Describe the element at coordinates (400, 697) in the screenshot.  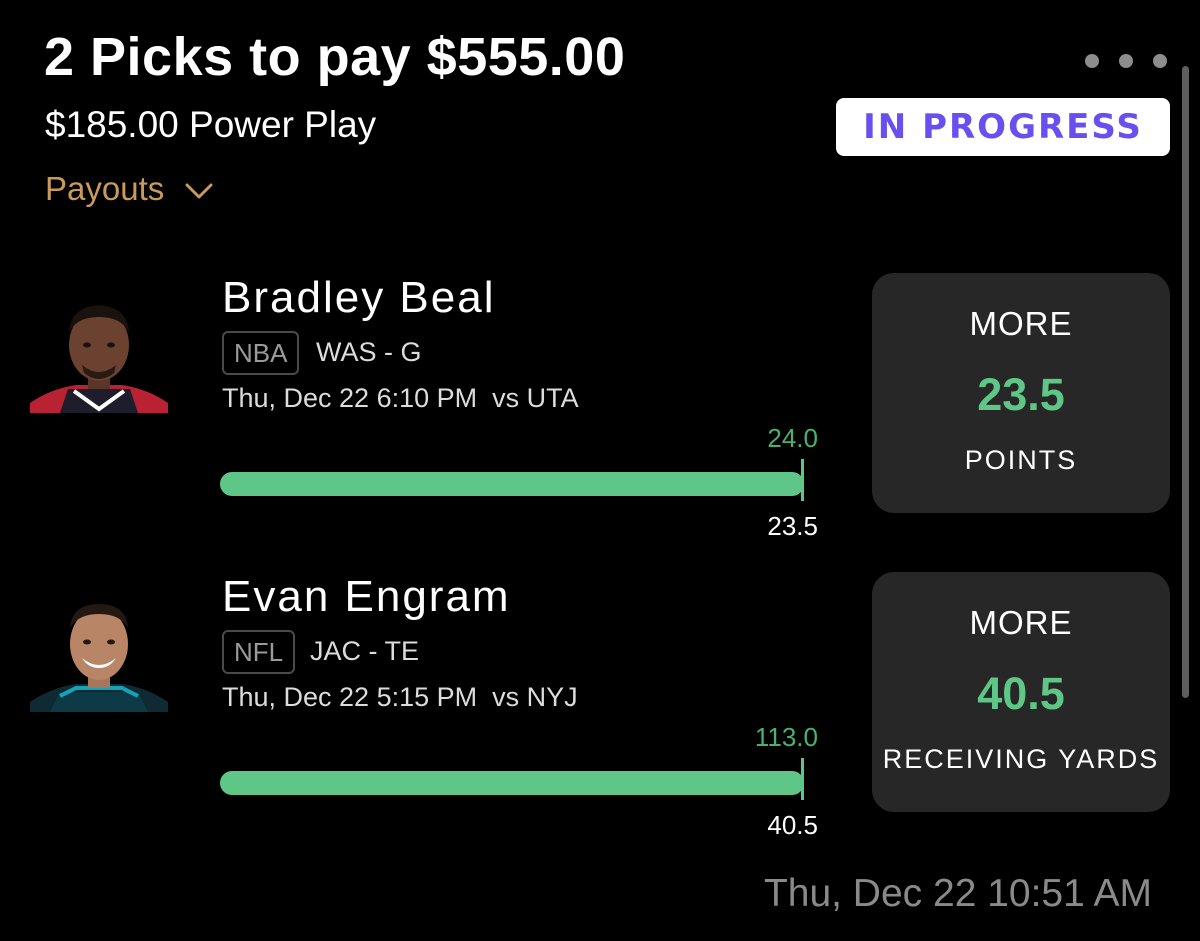
I see `game-time: Thu, Dec 22 5:15 PM vs NYJ` at that location.